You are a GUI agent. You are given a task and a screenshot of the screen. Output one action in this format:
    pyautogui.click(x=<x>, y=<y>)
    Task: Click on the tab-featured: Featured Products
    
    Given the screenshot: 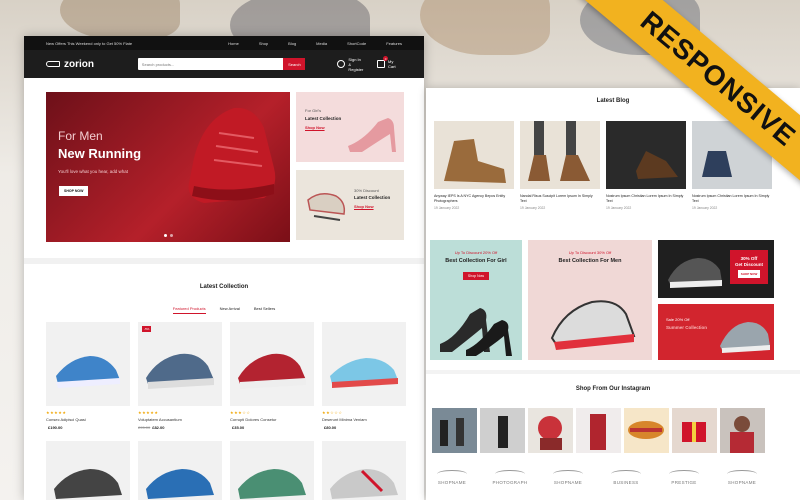 What is the action you would take?
    pyautogui.click(x=189, y=310)
    